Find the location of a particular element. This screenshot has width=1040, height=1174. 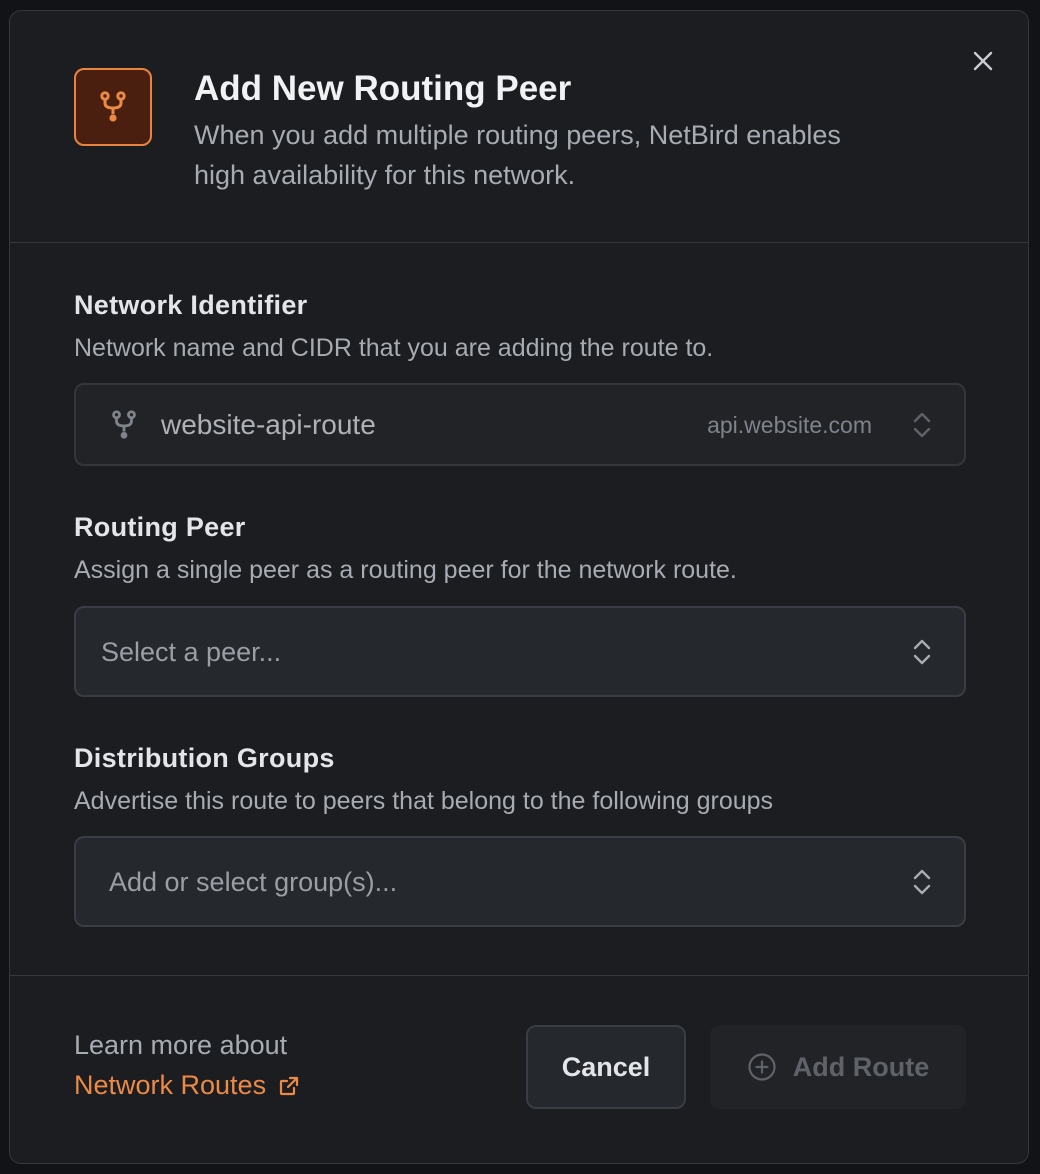

close-button is located at coordinates (983, 61).